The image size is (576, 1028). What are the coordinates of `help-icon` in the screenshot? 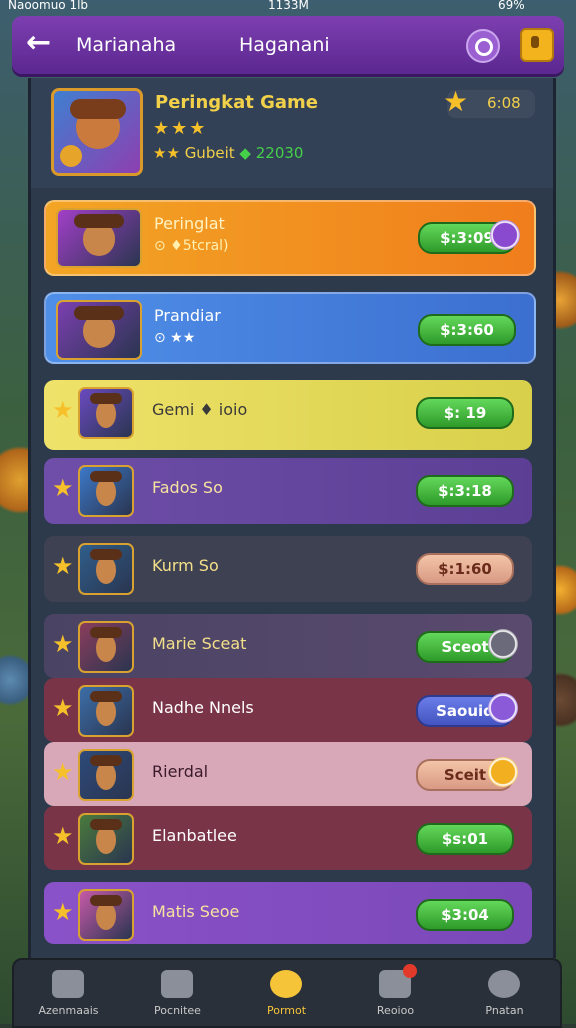 It's located at (483, 46).